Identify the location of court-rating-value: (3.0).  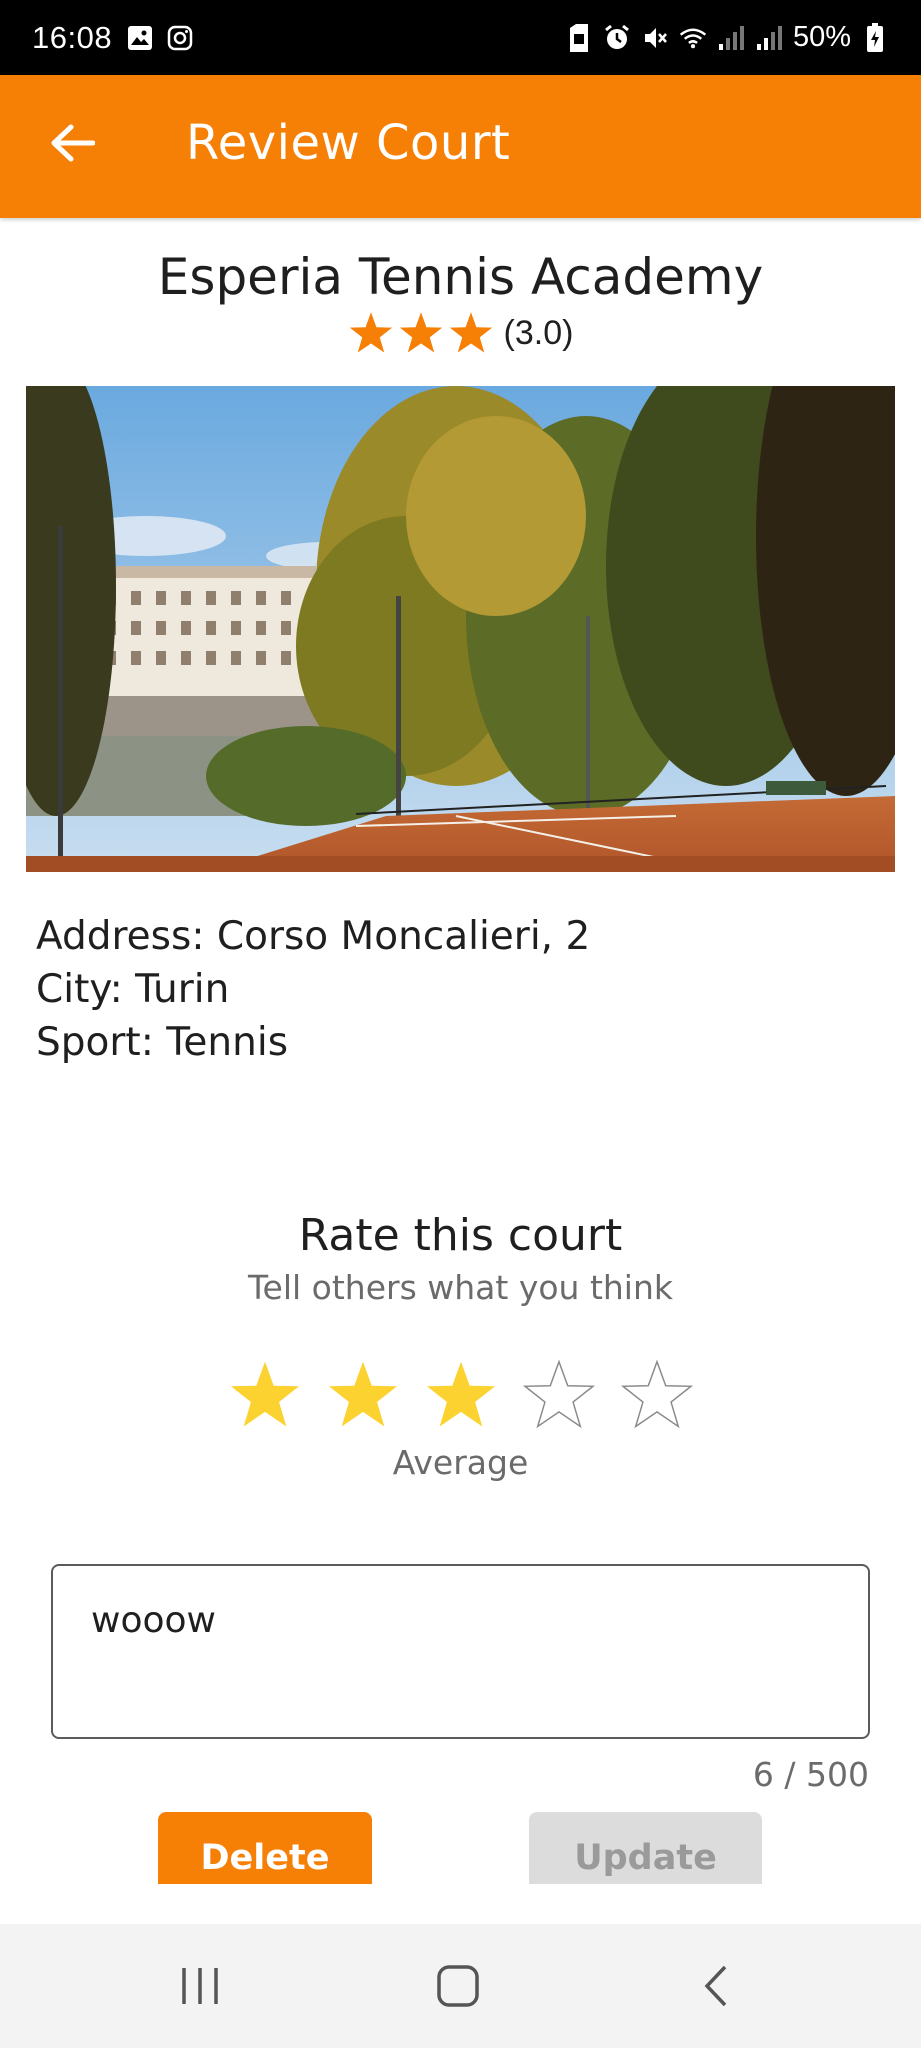
(538, 332).